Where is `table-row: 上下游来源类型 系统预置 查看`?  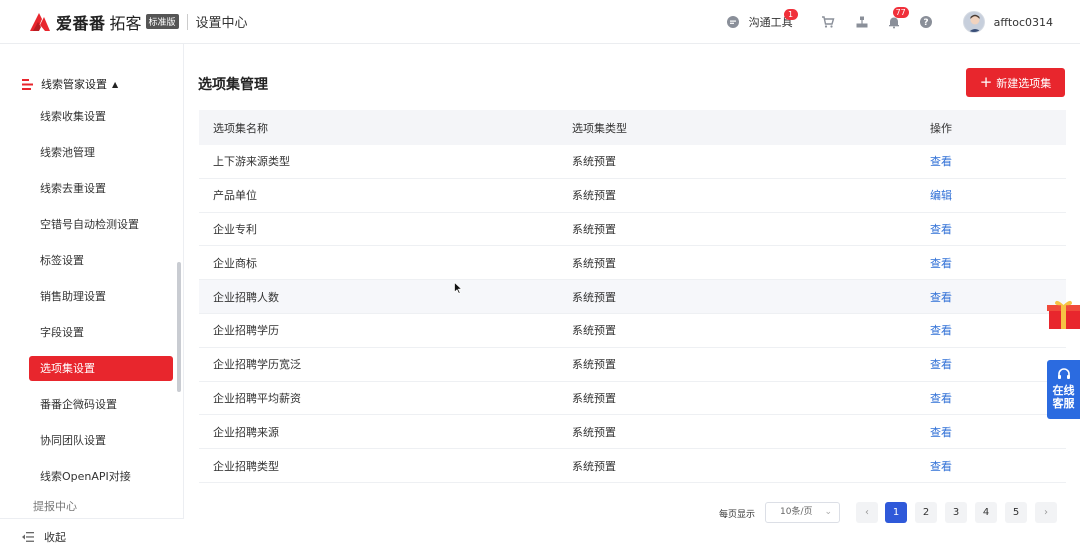
table-row: 上下游来源类型 系统预置 查看 is located at coordinates (632, 162).